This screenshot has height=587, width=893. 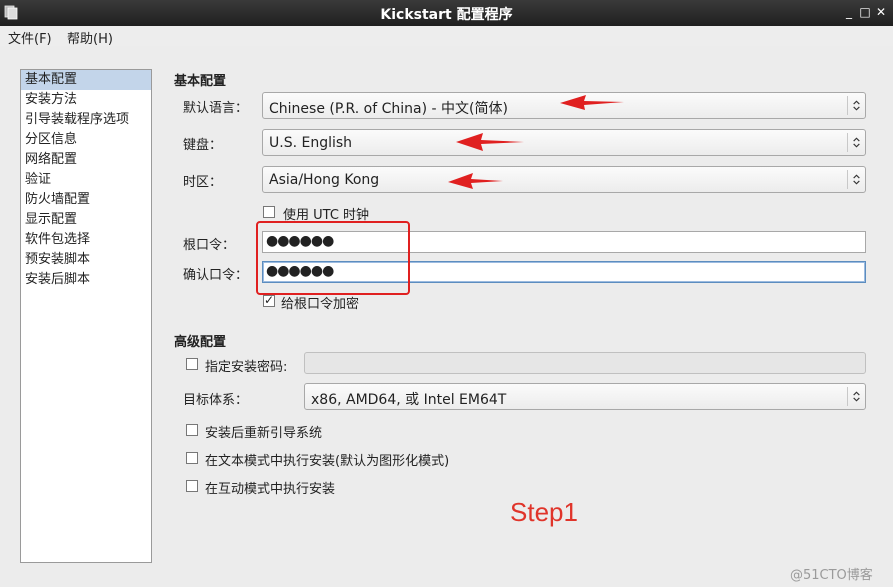 What do you see at coordinates (475, 181) in the screenshot?
I see `arrow-timezone` at bounding box center [475, 181].